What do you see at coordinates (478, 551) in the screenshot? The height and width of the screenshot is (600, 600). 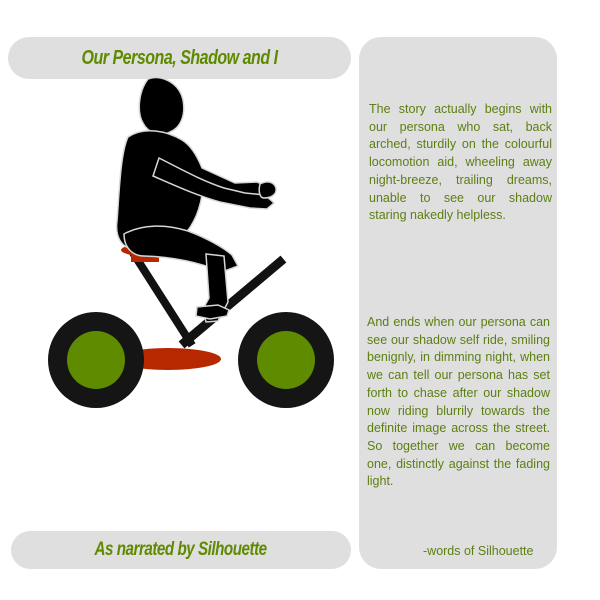 I see `signature-text: -words of Silhouette` at bounding box center [478, 551].